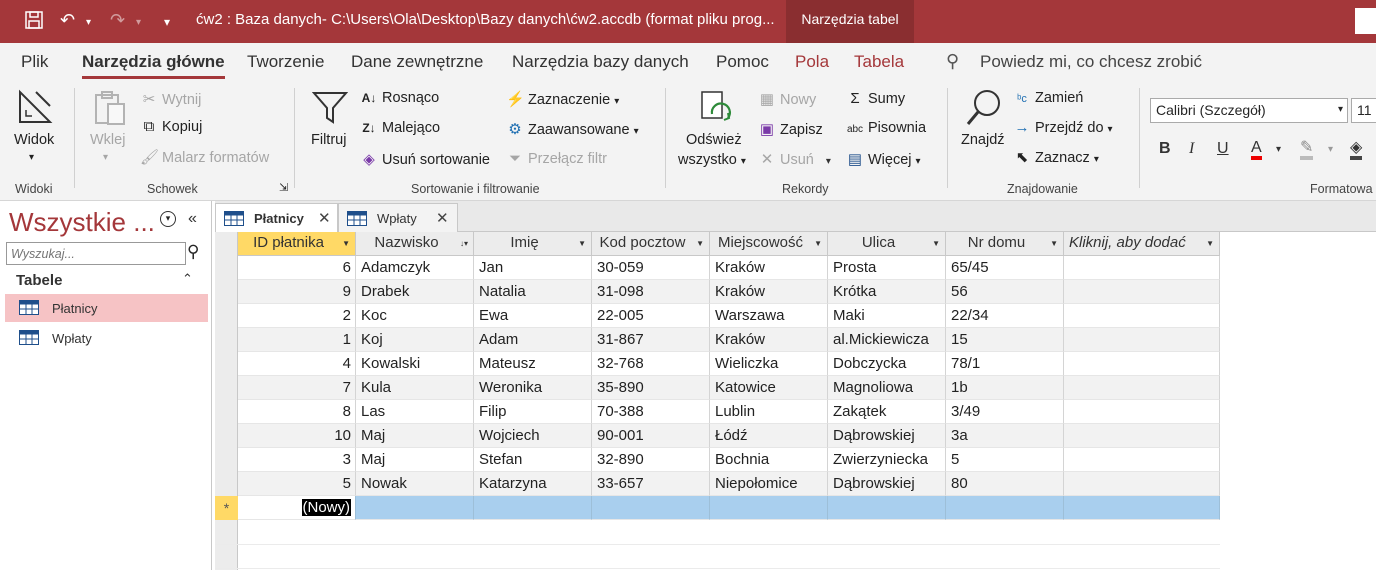 This screenshot has width=1376, height=570. Describe the element at coordinates (1005, 244) in the screenshot. I see `column-header-nr-domu: Nr domu ▼` at that location.